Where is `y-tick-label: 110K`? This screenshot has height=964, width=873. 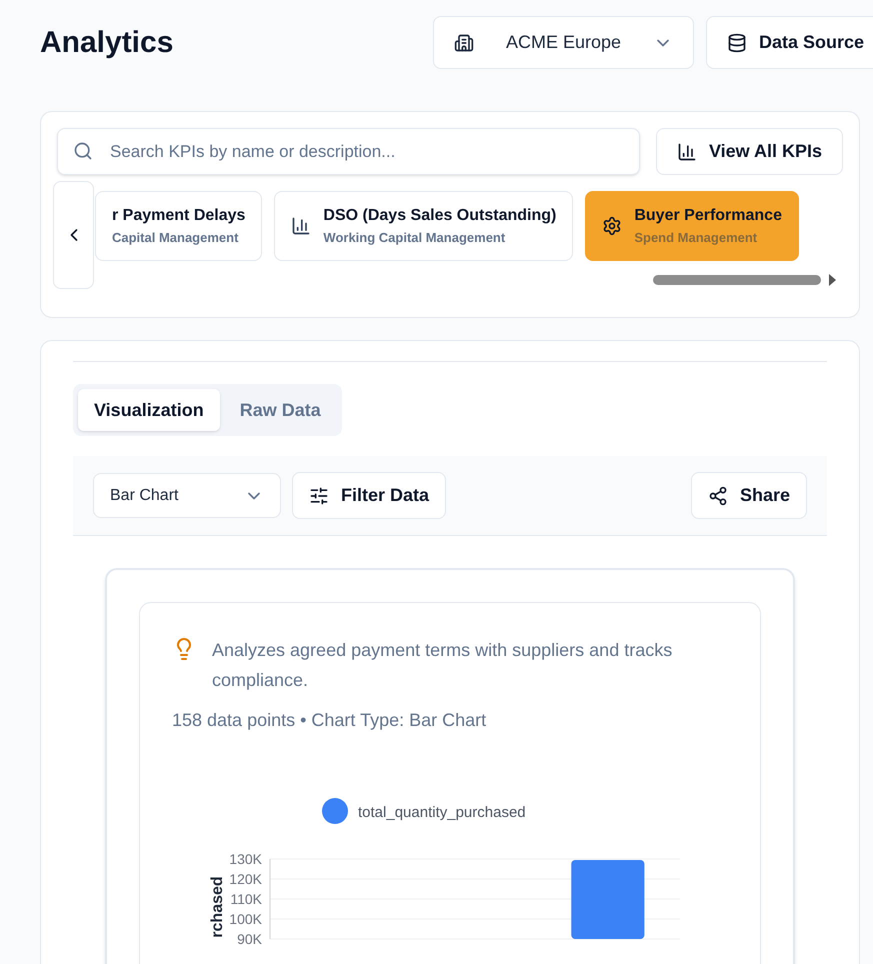 y-tick-label: 110K is located at coordinates (246, 899).